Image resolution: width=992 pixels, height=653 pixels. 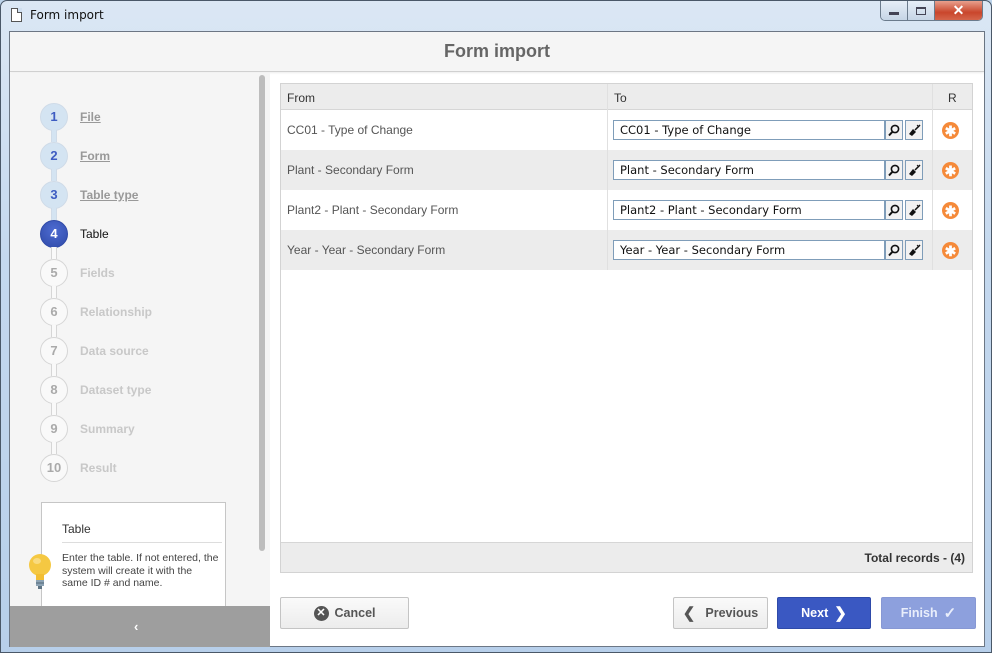 I want to click on column-header-to: To, so click(x=620, y=98).